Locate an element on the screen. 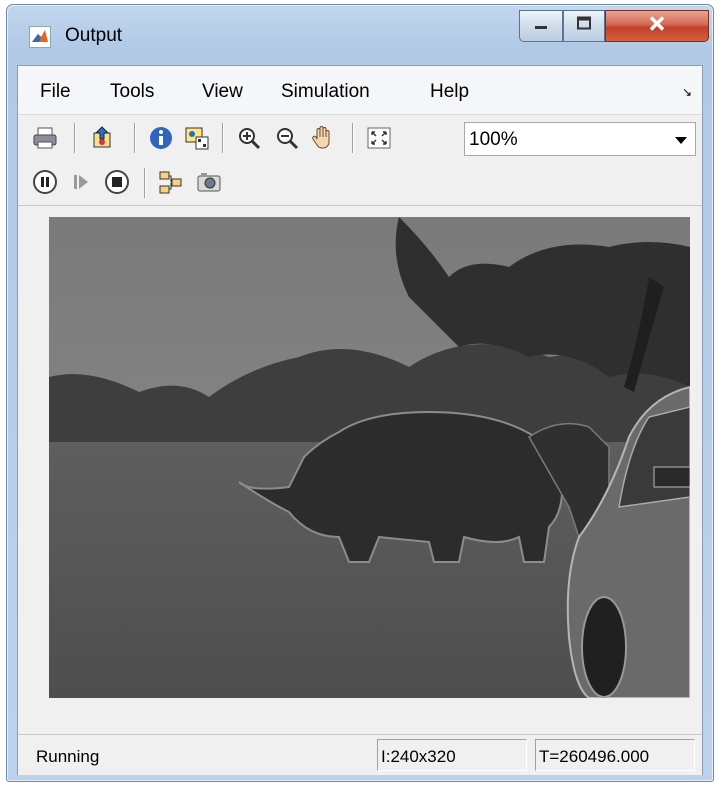 This screenshot has height=789, width=721. snapshot-camera-icon is located at coordinates (209, 182).